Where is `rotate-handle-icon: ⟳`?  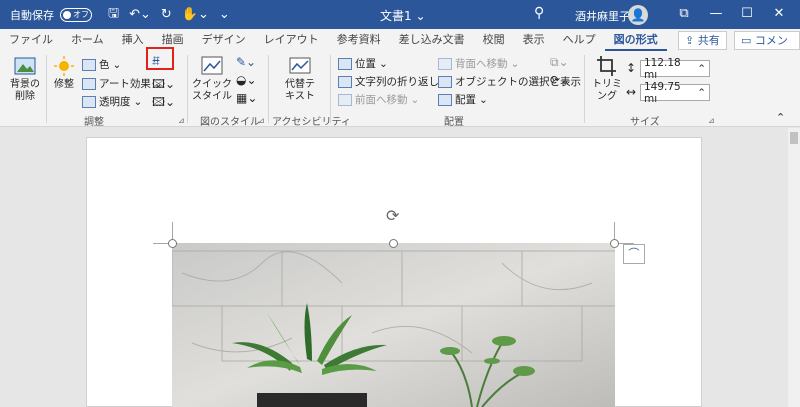
rotate-handle-icon: ⟳ is located at coordinates (392, 215).